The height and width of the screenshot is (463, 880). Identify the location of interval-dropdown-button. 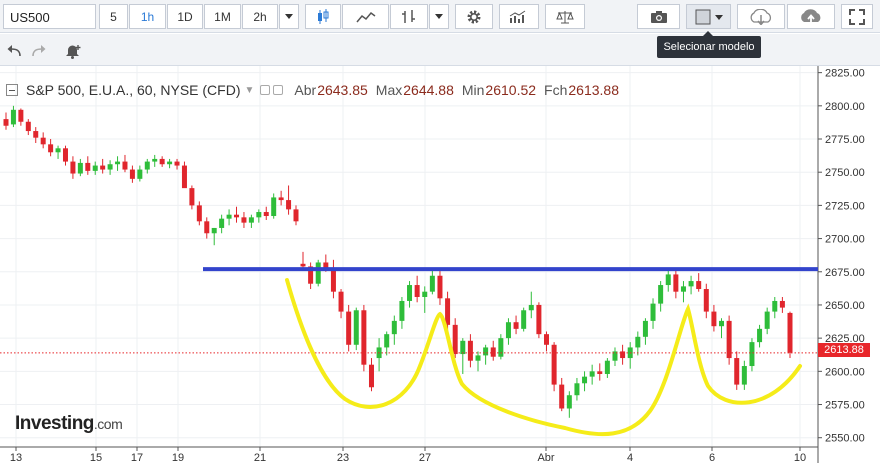
(289, 16).